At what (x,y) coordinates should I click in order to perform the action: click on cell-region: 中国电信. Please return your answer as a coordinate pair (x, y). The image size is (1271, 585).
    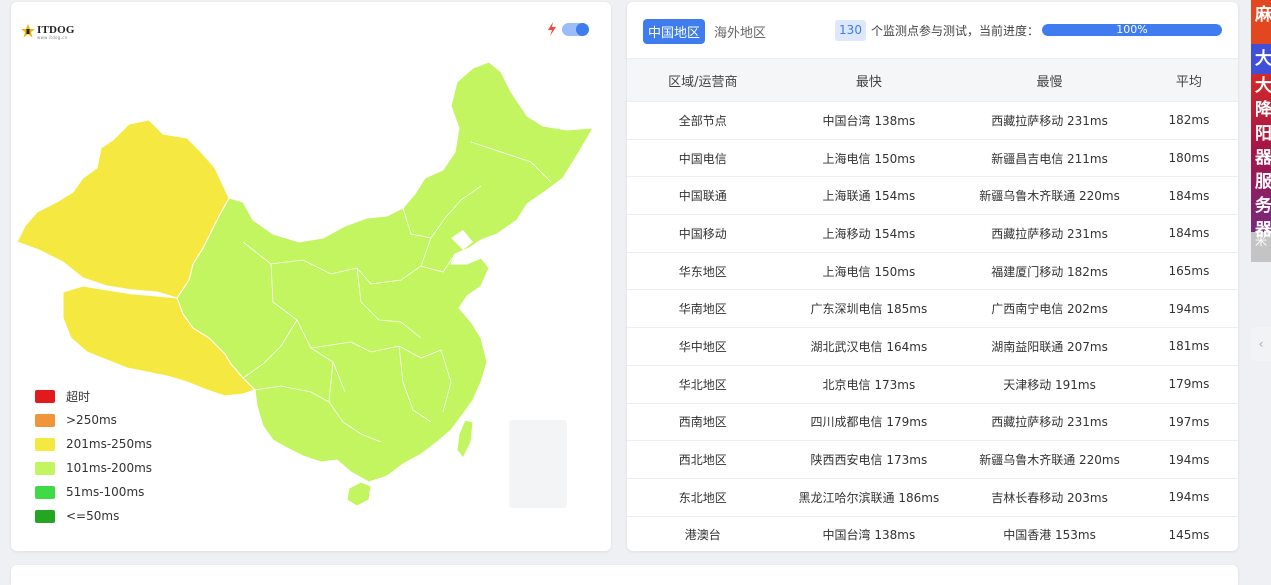
    Looking at the image, I should click on (703, 158).